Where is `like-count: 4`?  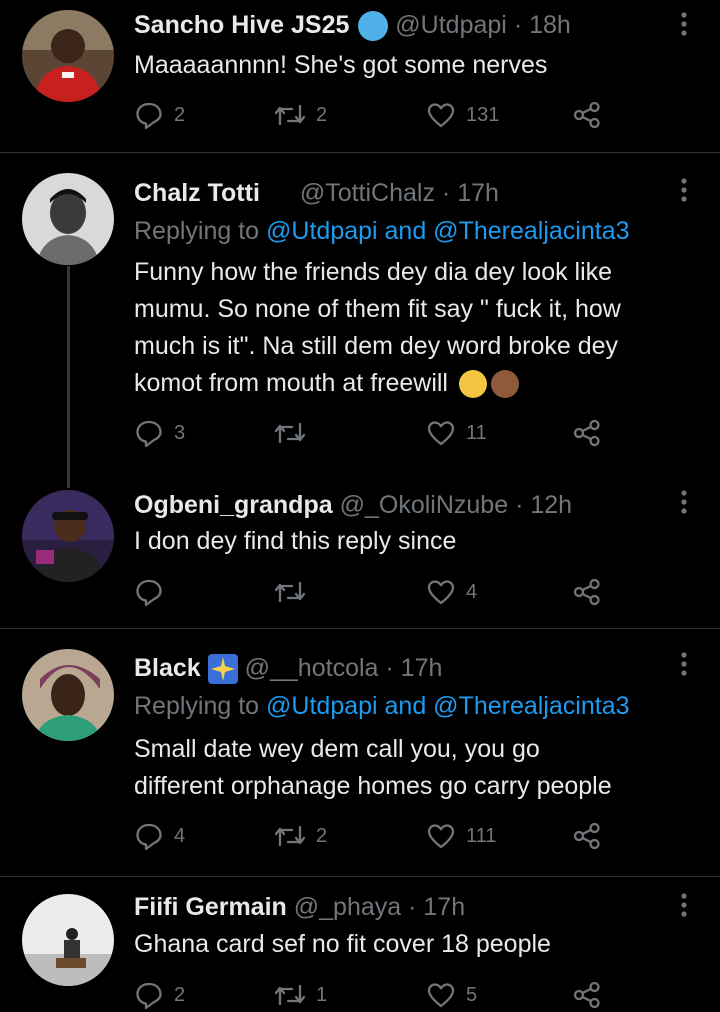 like-count: 4 is located at coordinates (472, 591).